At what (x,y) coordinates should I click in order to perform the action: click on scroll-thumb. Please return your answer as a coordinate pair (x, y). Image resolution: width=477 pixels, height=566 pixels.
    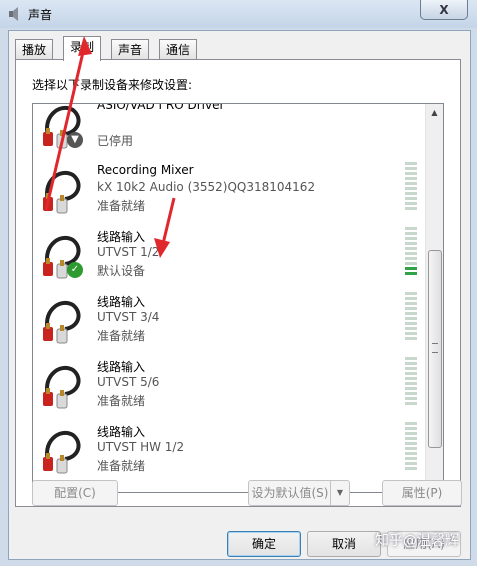
    Looking at the image, I should click on (435, 349).